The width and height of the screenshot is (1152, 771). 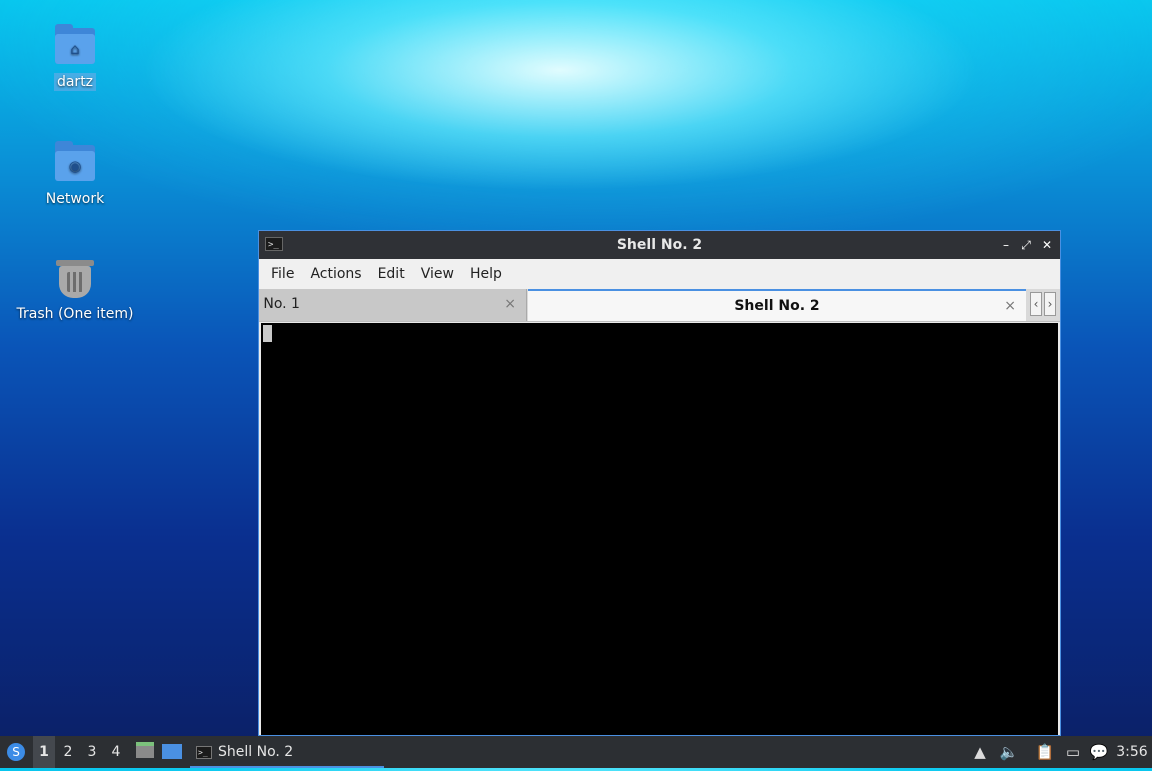 I want to click on home-folder-icon: ⌂, so click(x=75, y=46).